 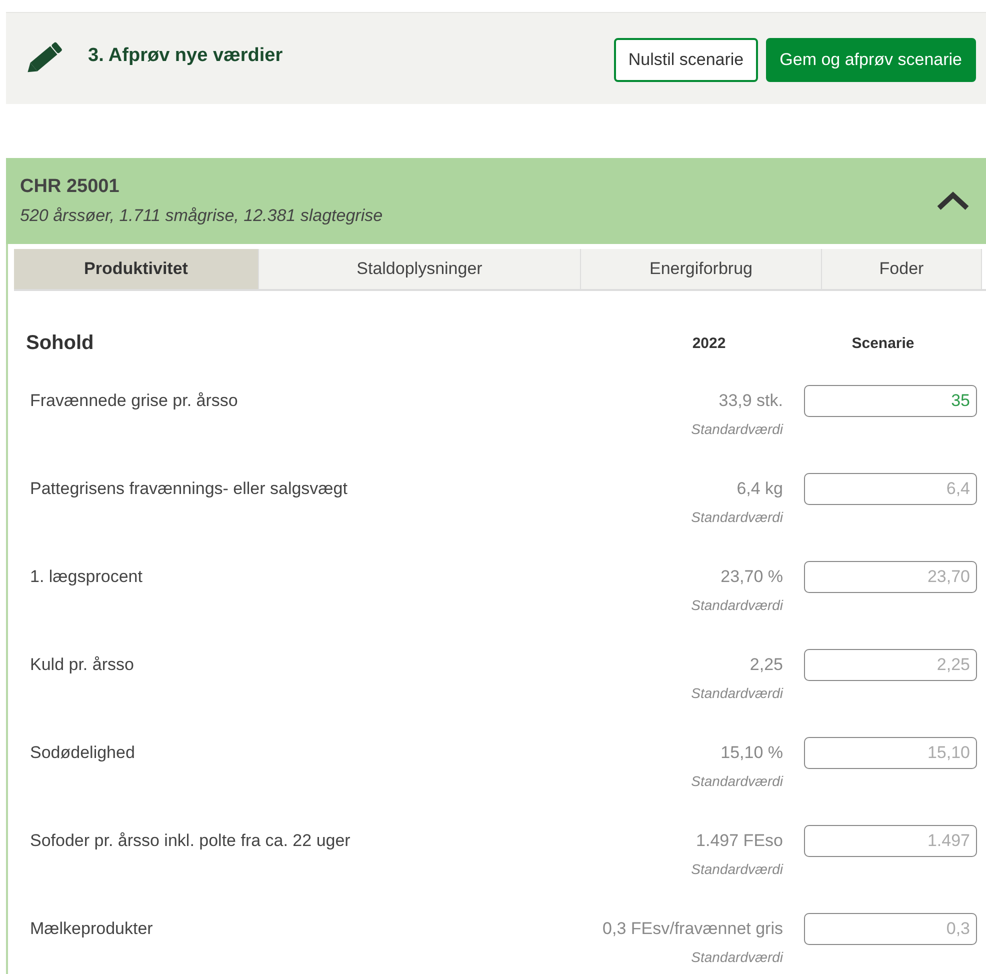 What do you see at coordinates (890, 753) in the screenshot?
I see `scenario-input: 15,10` at bounding box center [890, 753].